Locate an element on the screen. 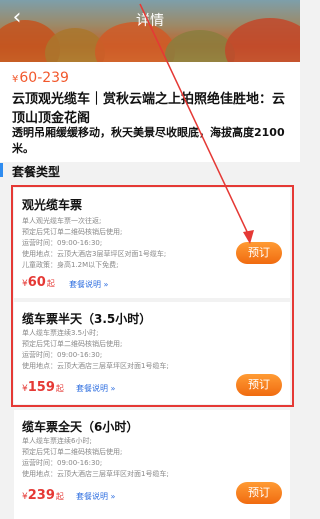 This screenshot has height=519, width=320. price-range: ¥60-239 is located at coordinates (40, 78).